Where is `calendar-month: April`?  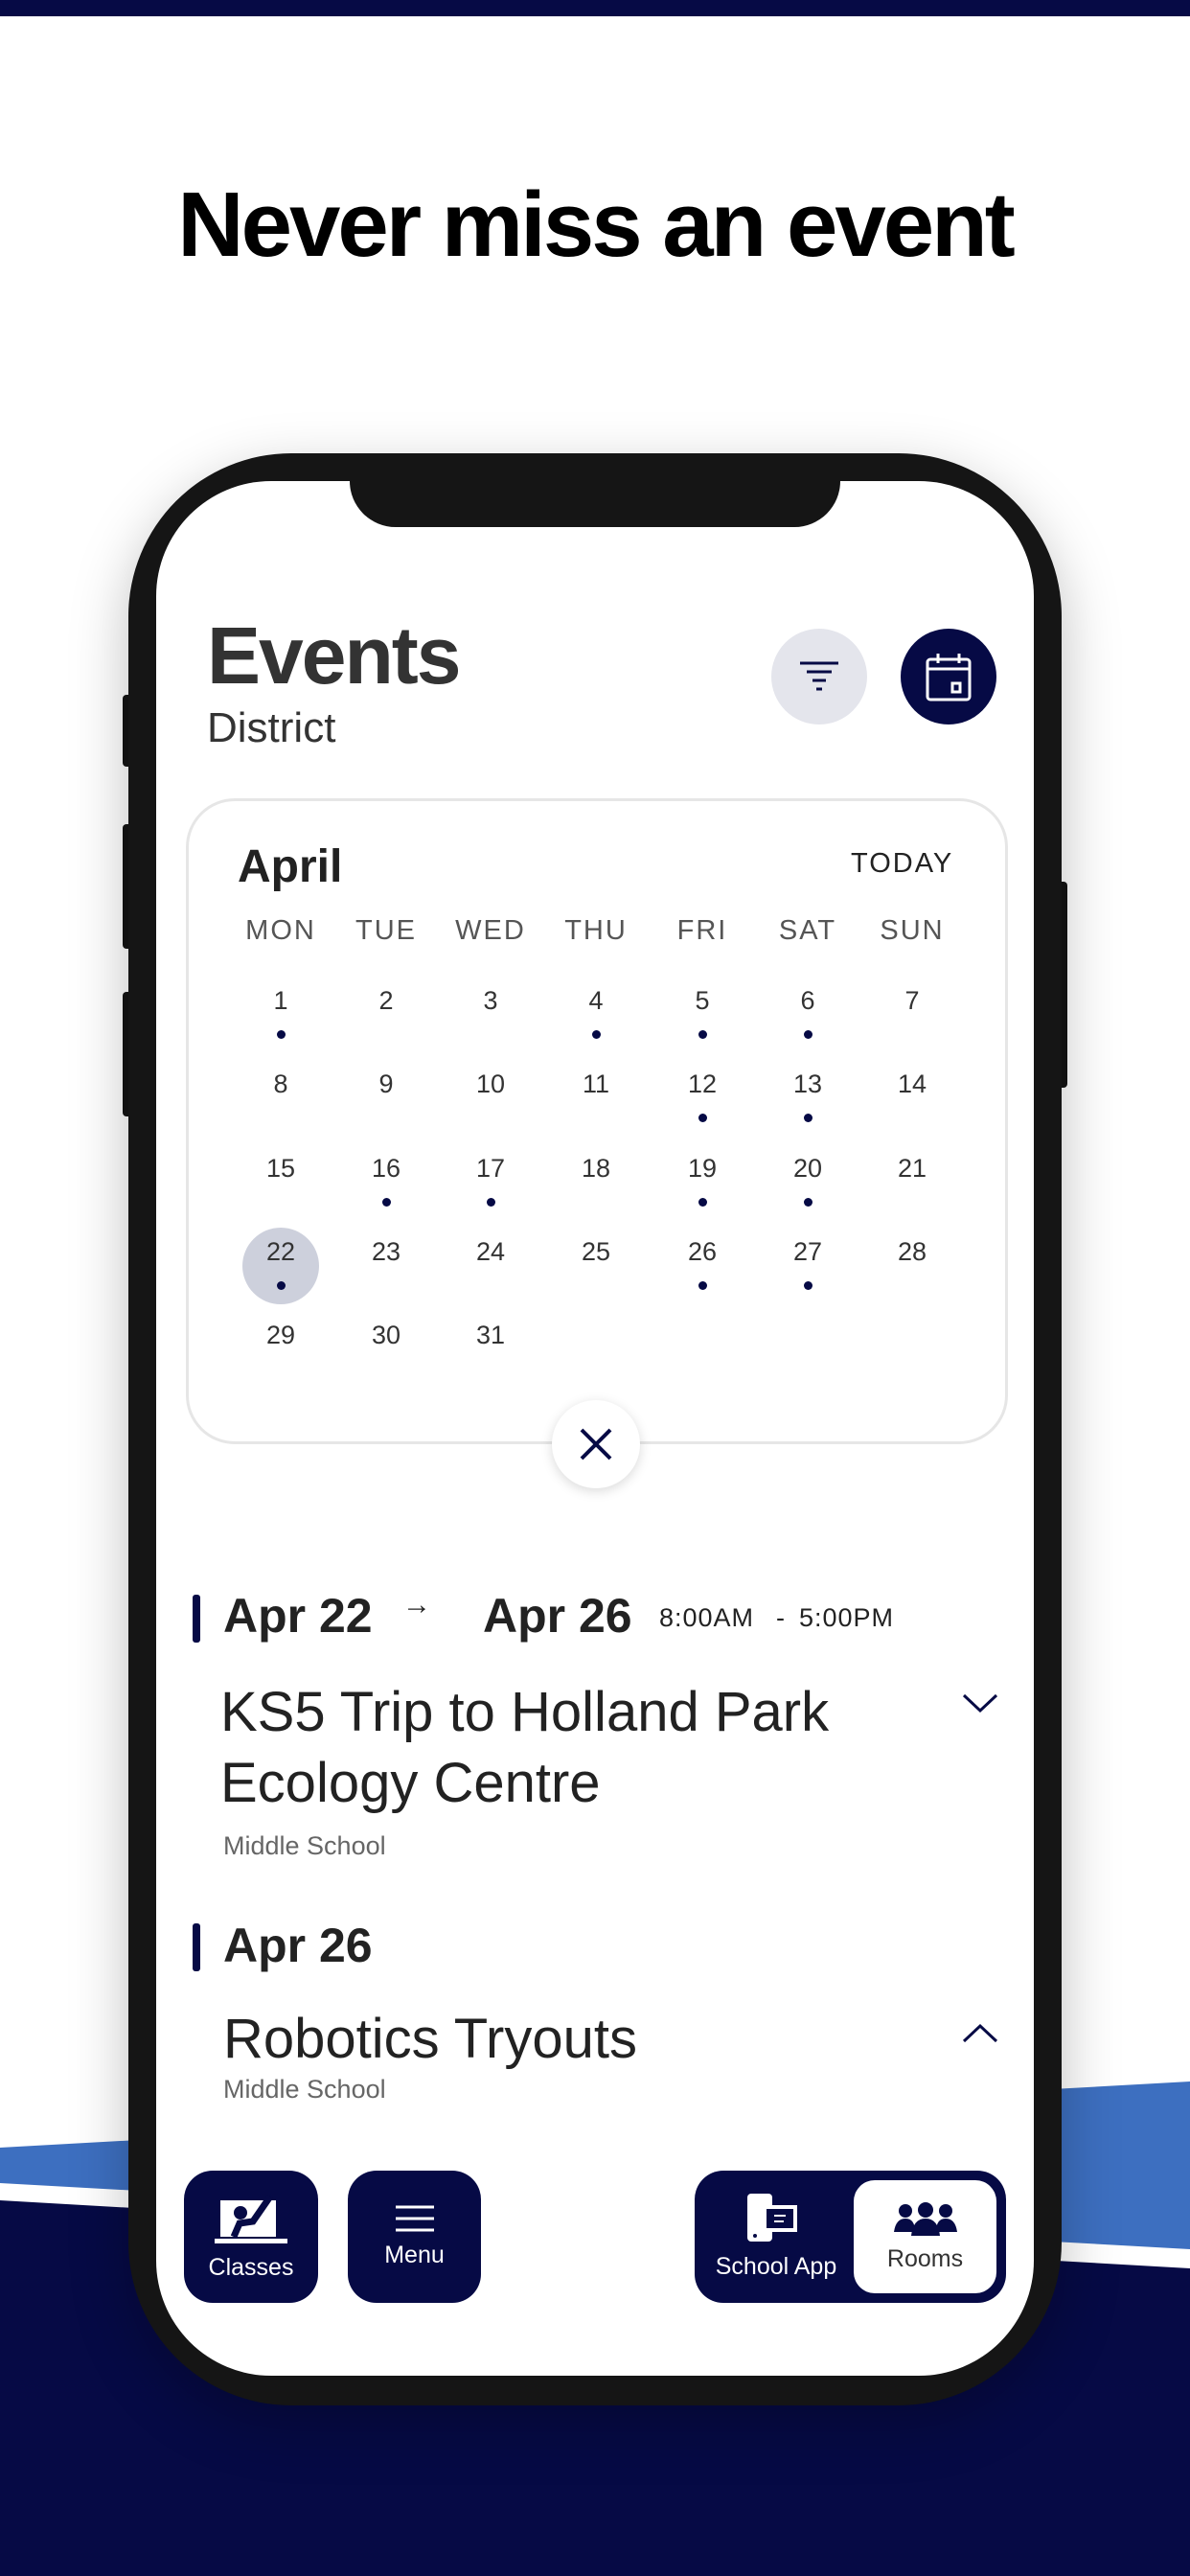
calendar-month: April is located at coordinates (290, 866).